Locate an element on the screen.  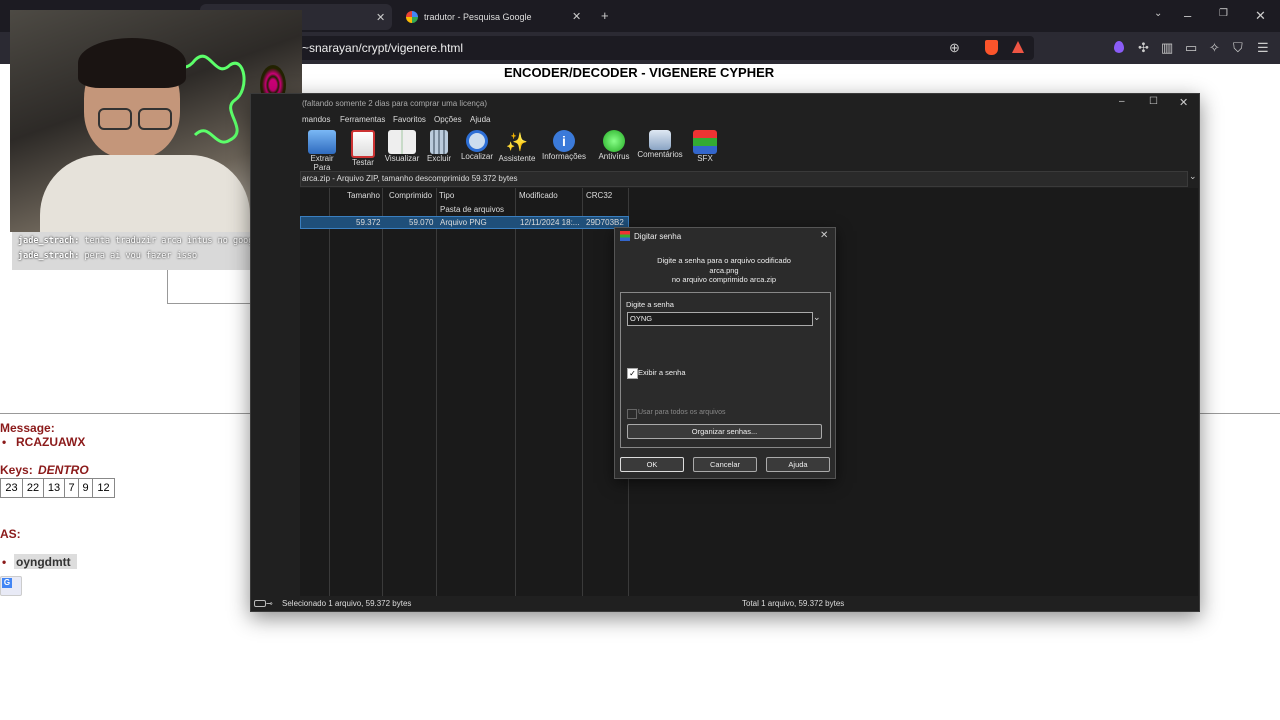
brave-rewards-icon is located at coordinates (1018, 47).